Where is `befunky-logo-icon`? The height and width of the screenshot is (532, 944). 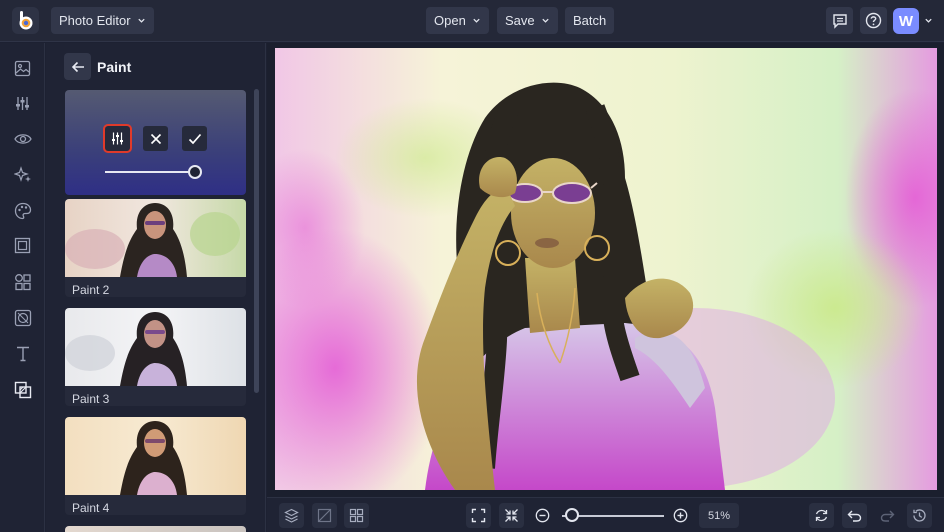 befunky-logo-icon is located at coordinates (25, 19).